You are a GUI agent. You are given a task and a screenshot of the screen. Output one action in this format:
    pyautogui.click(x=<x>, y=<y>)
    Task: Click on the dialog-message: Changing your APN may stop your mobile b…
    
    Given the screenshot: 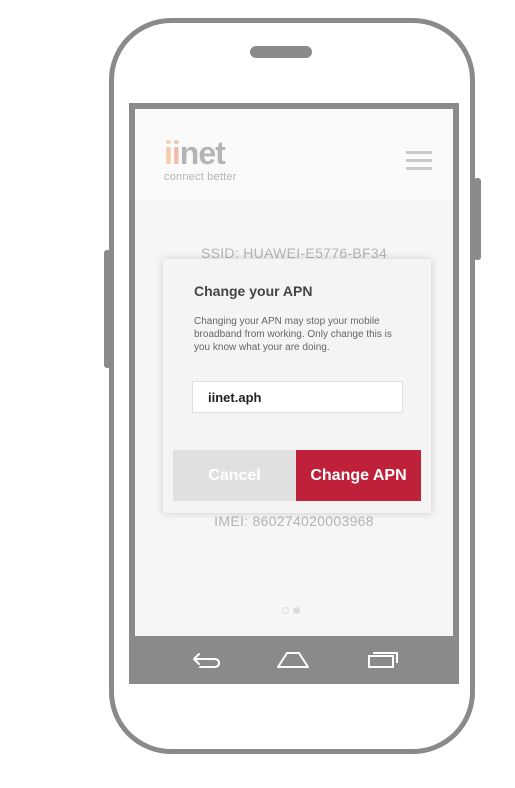 What is the action you would take?
    pyautogui.click(x=293, y=334)
    